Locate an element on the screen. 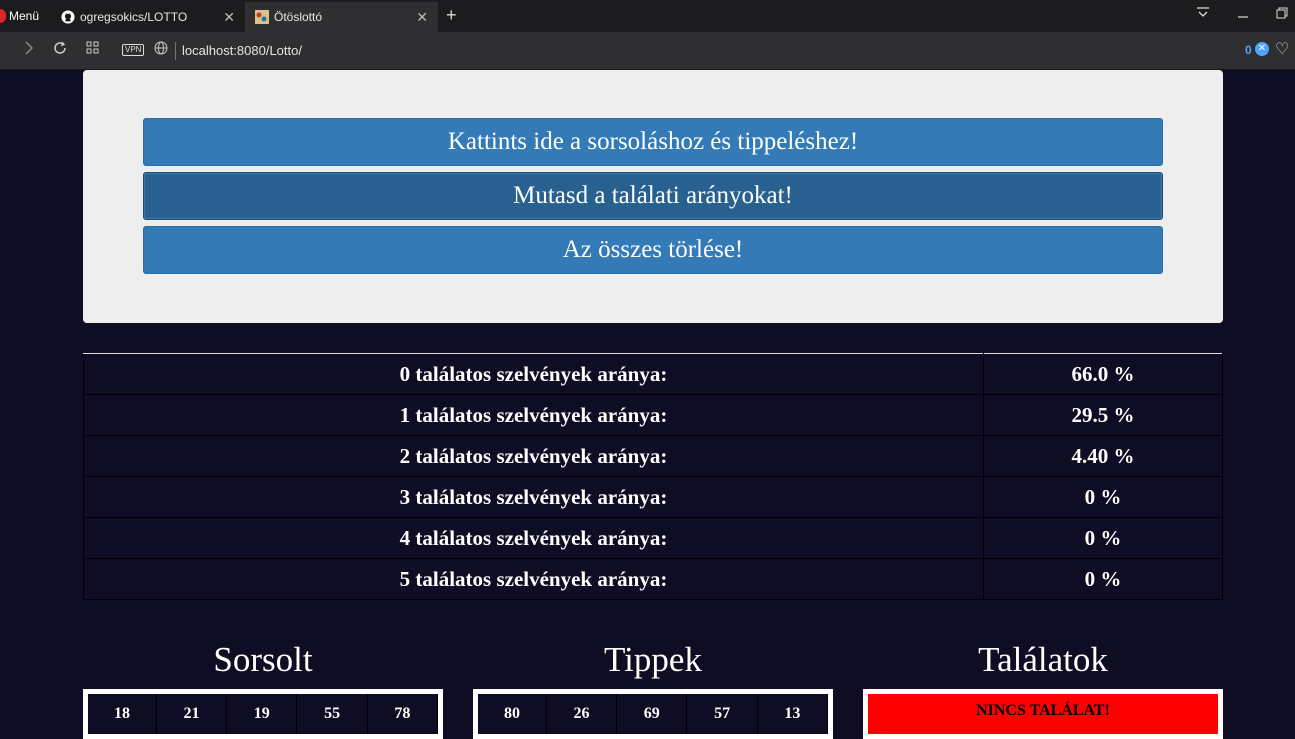  table-row: 3 találatos szelvények aránya: 0 % is located at coordinates (653, 497).